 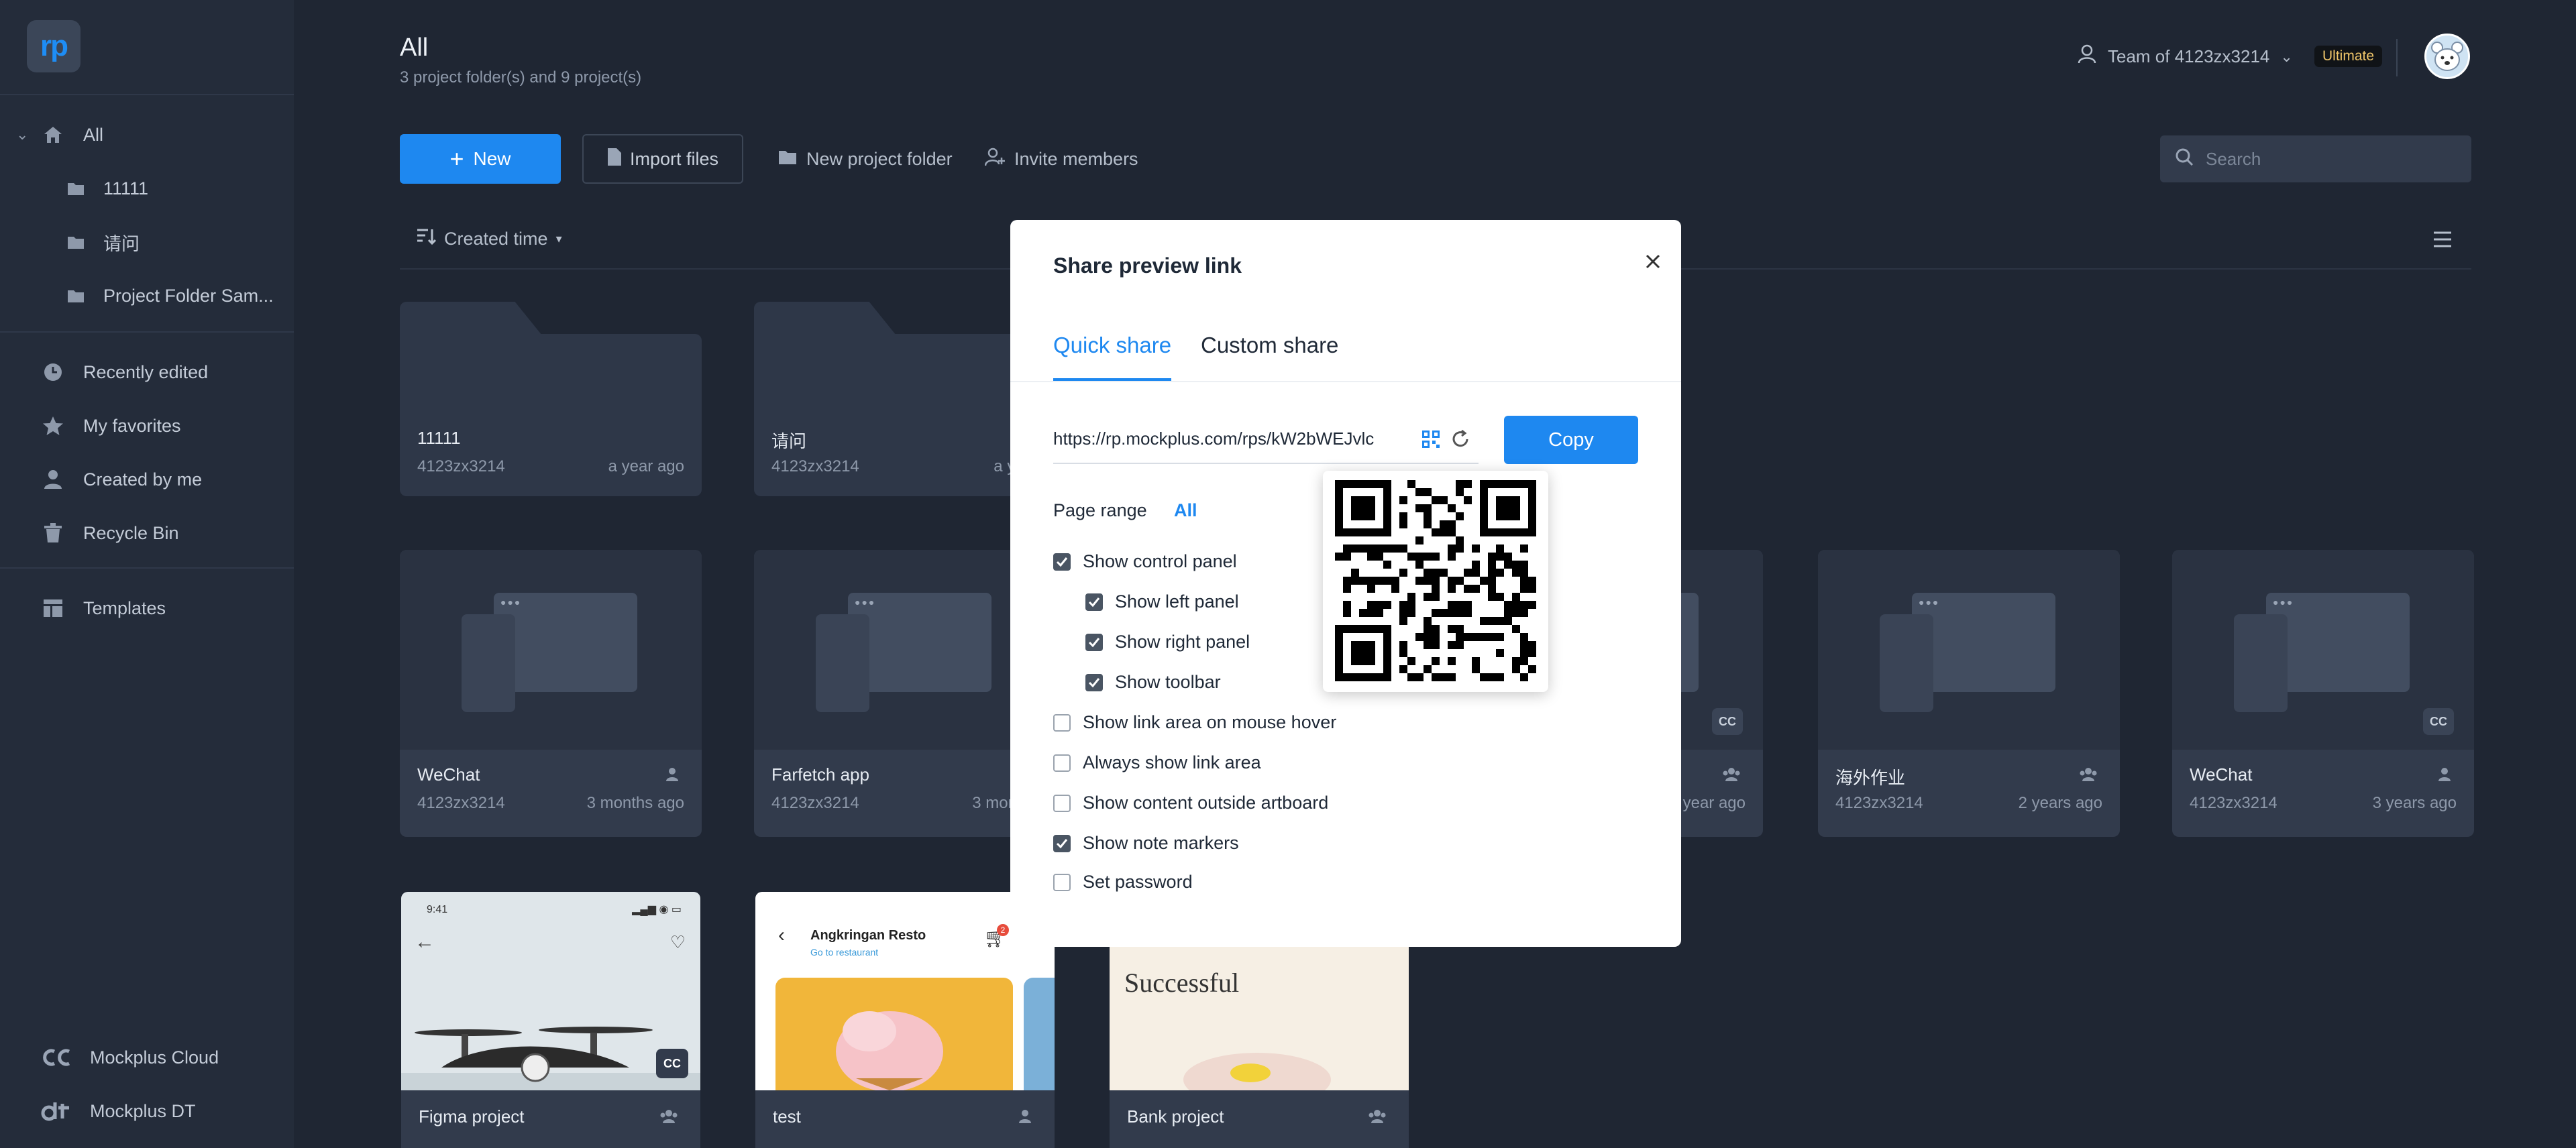 What do you see at coordinates (124, 607) in the screenshot?
I see `sidebar-item-label: Templates` at bounding box center [124, 607].